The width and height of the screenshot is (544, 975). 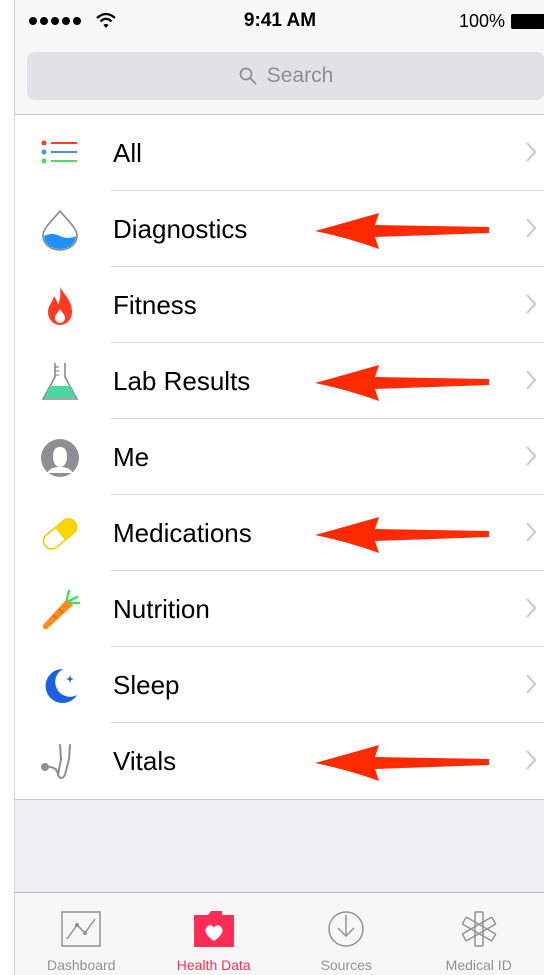 What do you see at coordinates (60, 686) in the screenshot?
I see `moon-icon` at bounding box center [60, 686].